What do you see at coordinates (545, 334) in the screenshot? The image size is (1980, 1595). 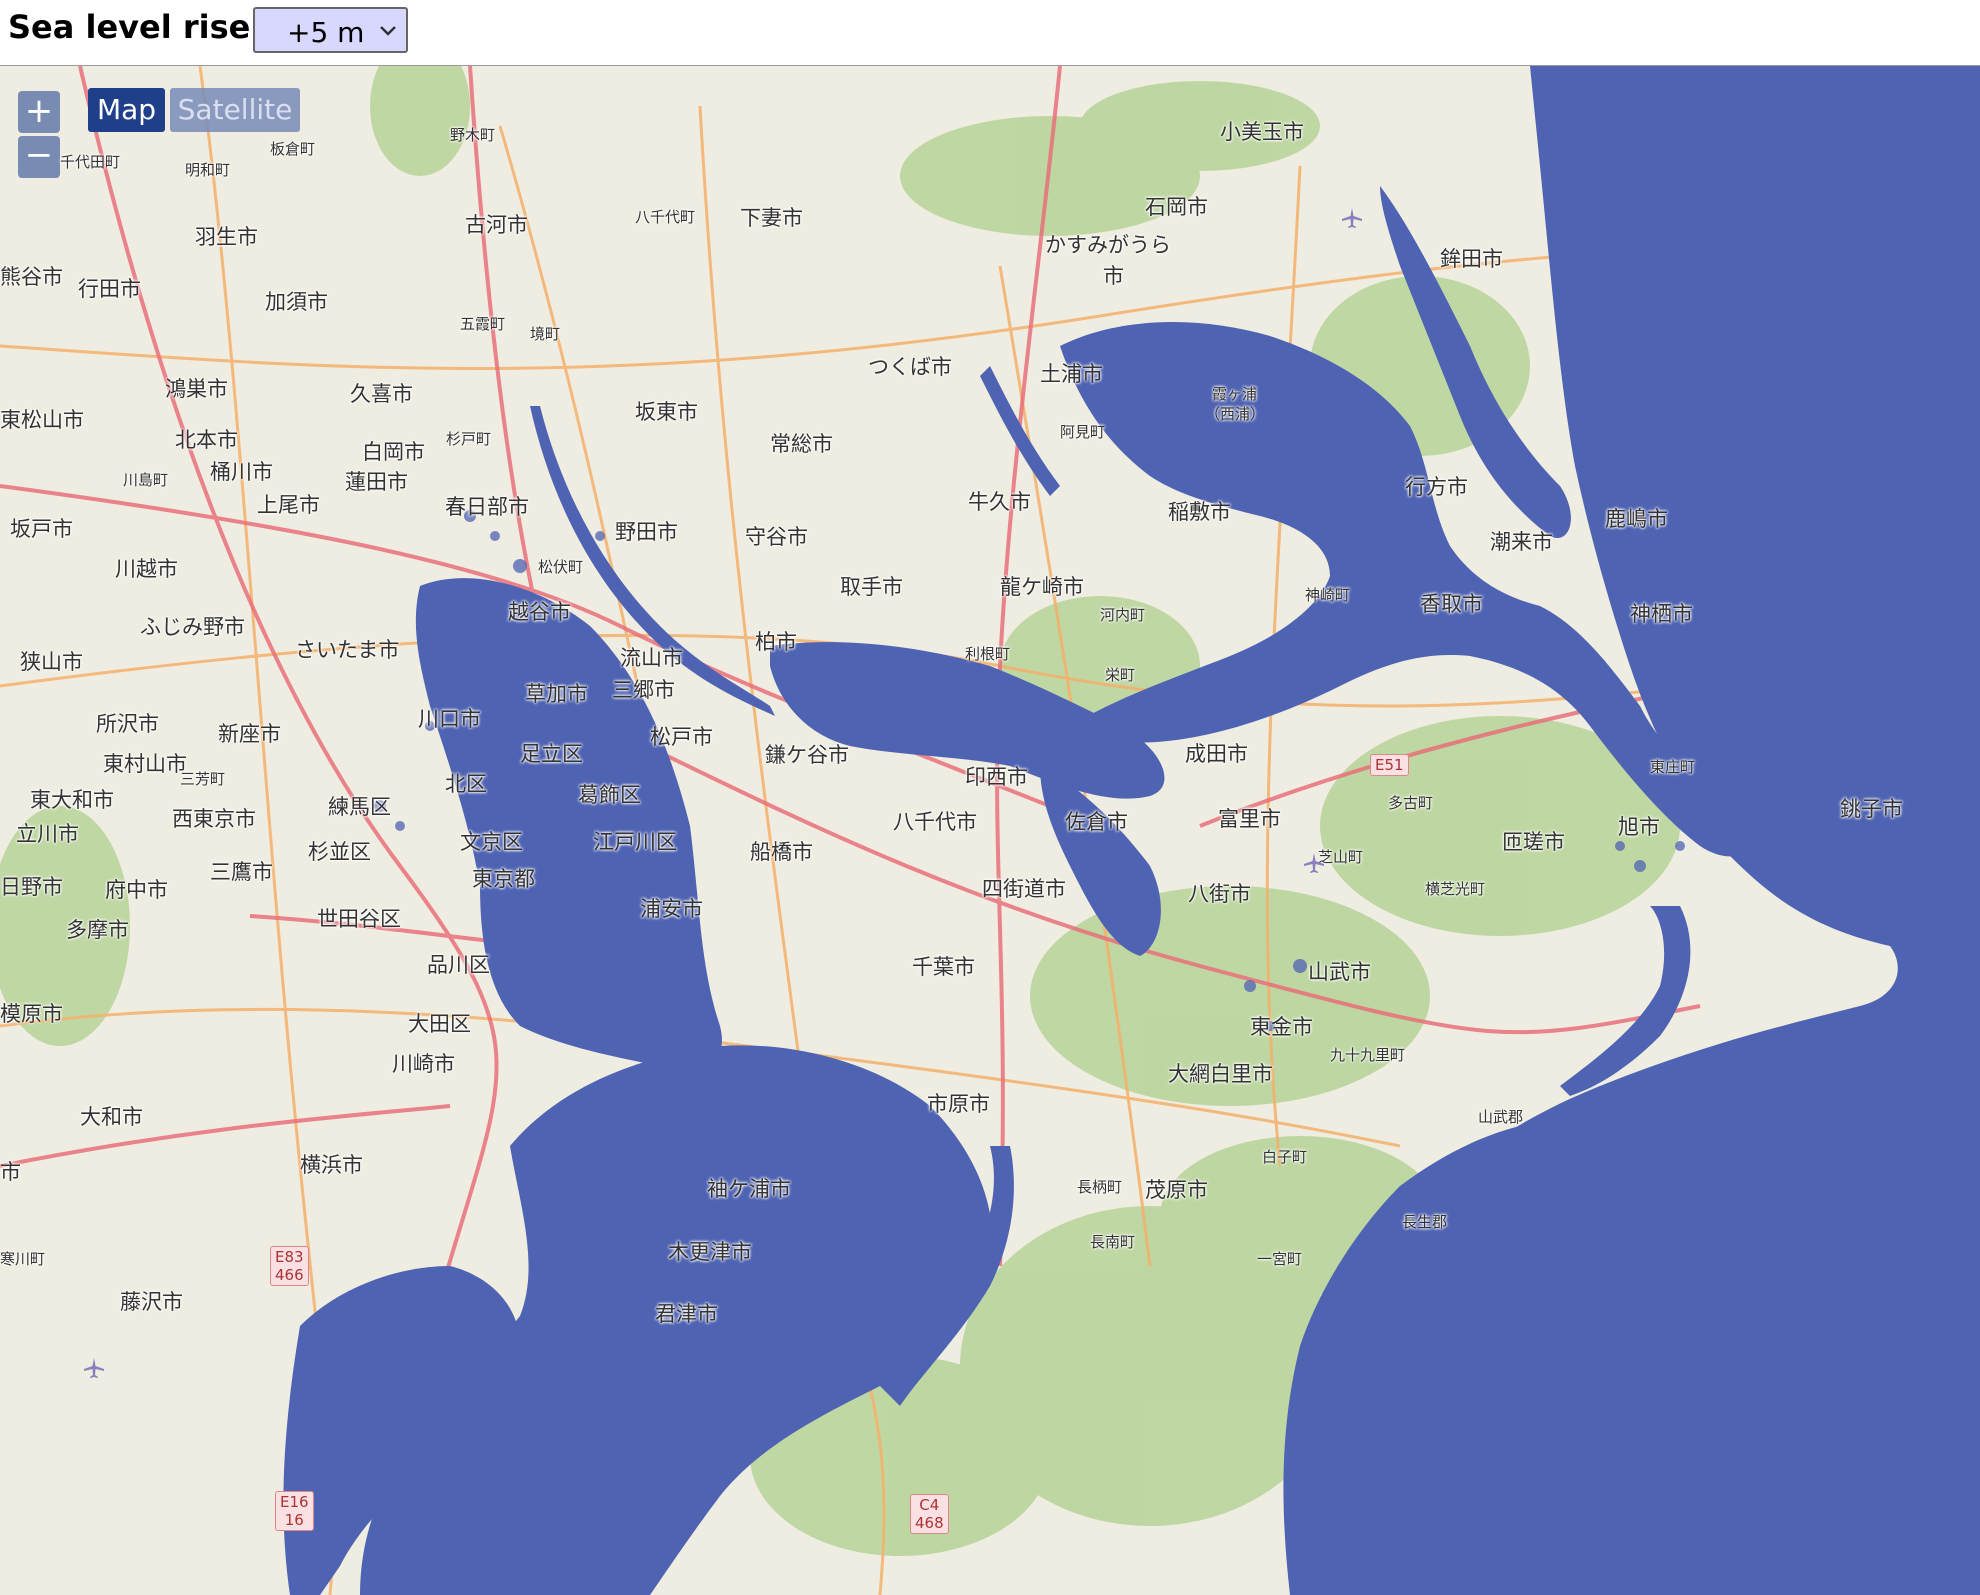 I see `place-label: 境町` at bounding box center [545, 334].